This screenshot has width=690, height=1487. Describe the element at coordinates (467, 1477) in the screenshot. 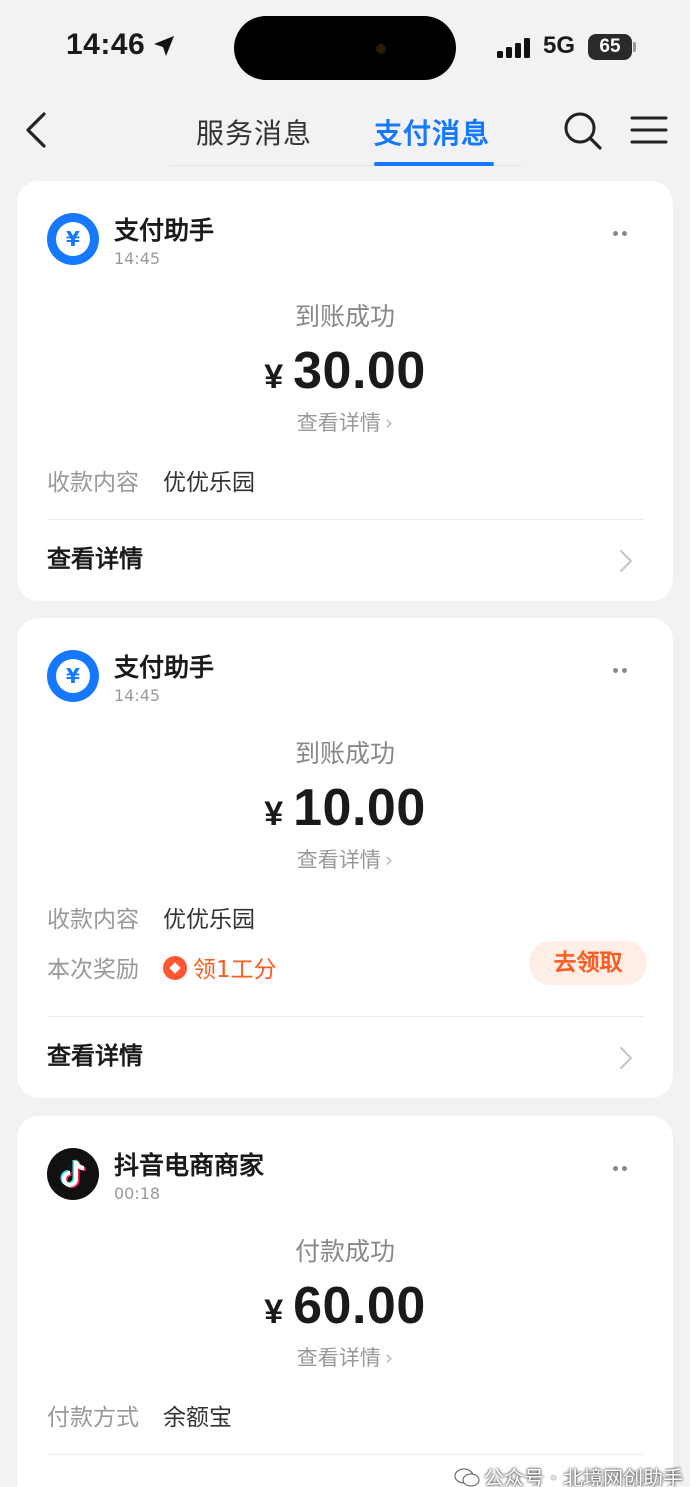

I see `wechat-icon` at that location.